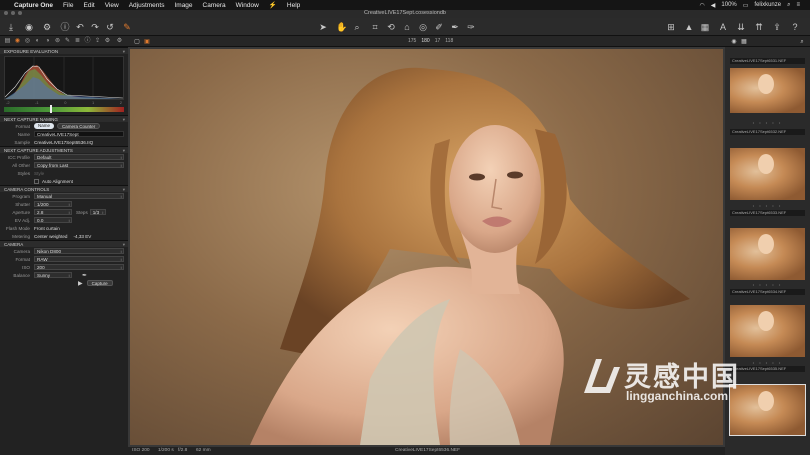  I want to click on tab-output-icon: ⇪, so click(97, 41).